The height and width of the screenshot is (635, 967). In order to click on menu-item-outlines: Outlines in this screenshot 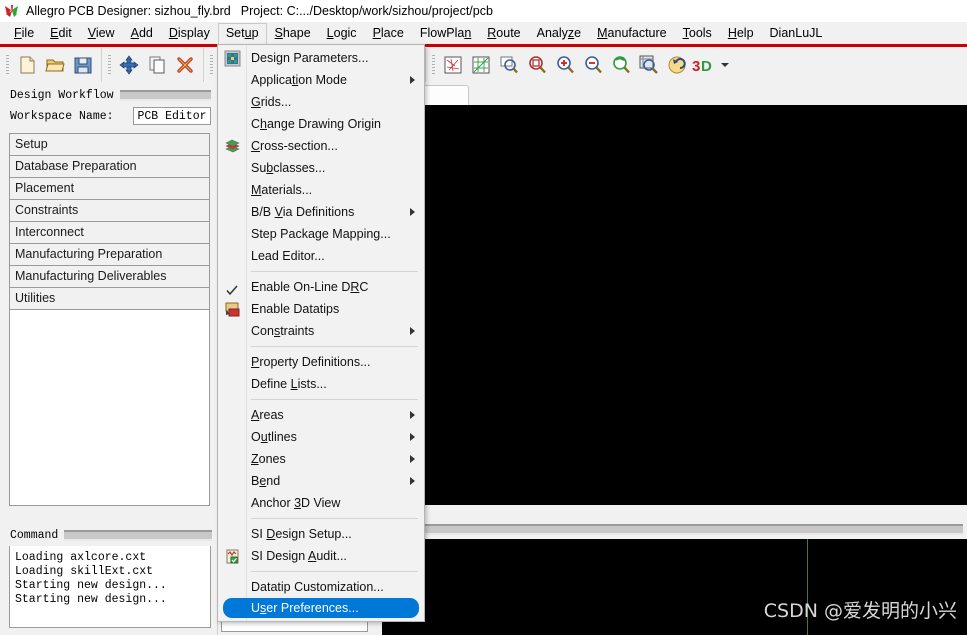, I will do `click(321, 437)`.